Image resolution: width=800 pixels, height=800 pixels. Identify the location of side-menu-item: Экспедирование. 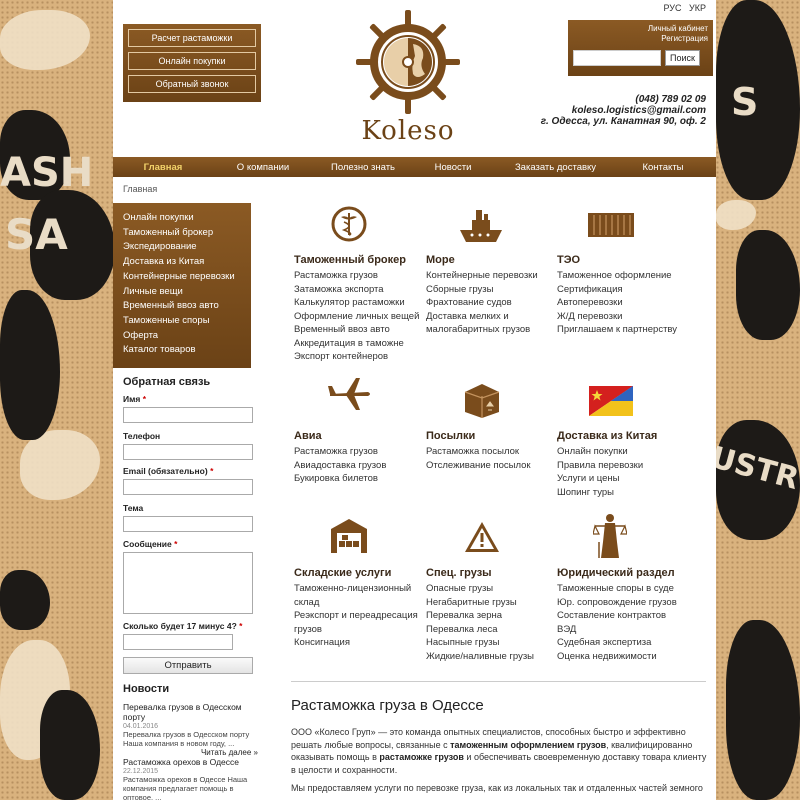
(187, 247).